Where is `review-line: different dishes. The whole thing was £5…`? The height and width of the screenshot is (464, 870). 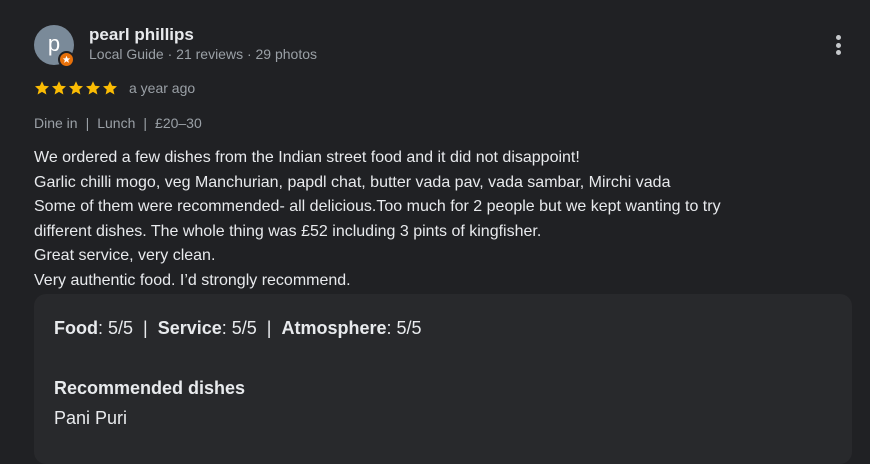
review-line: different dishes. The whole thing was £5… is located at coordinates (288, 231).